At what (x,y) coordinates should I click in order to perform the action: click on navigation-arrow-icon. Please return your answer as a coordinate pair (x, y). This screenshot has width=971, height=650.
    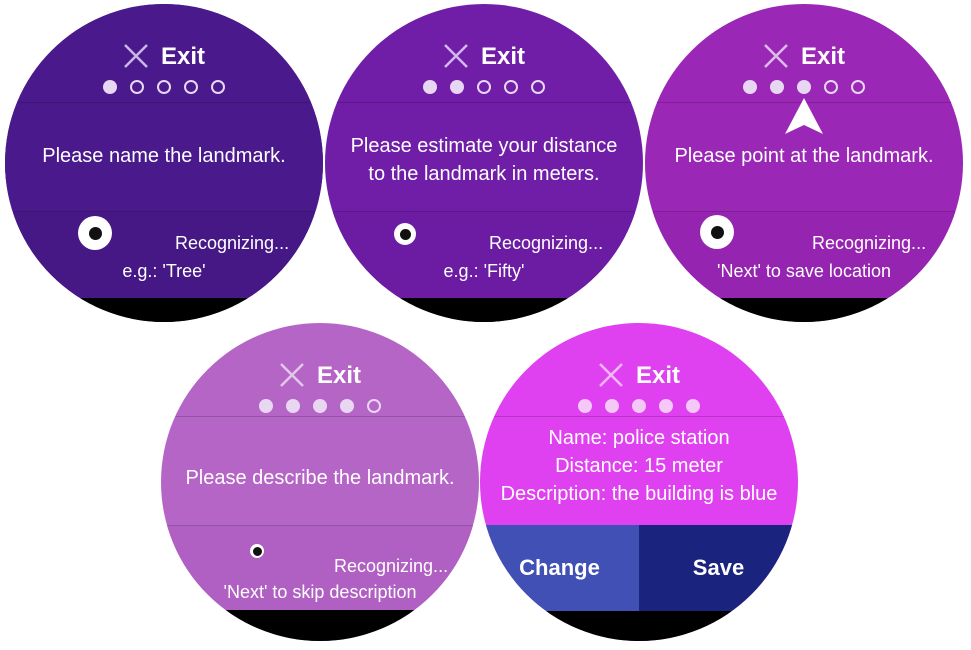
    Looking at the image, I should click on (804, 116).